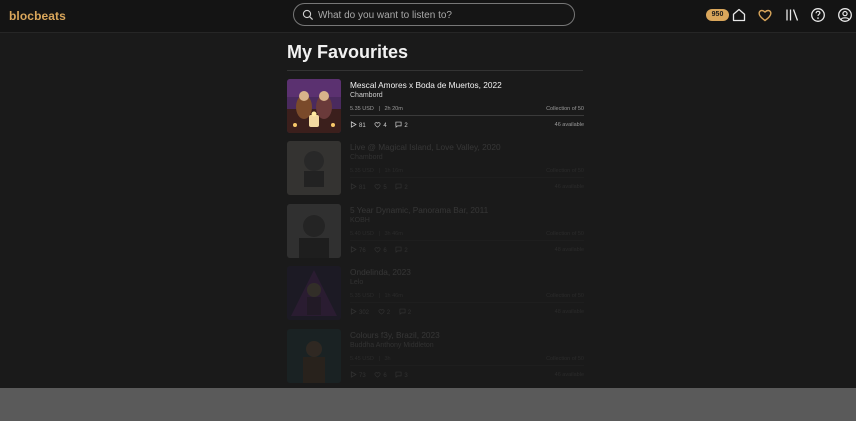 The height and width of the screenshot is (421, 856). What do you see at coordinates (387, 359) in the screenshot?
I see `item-duration: 3h` at bounding box center [387, 359].